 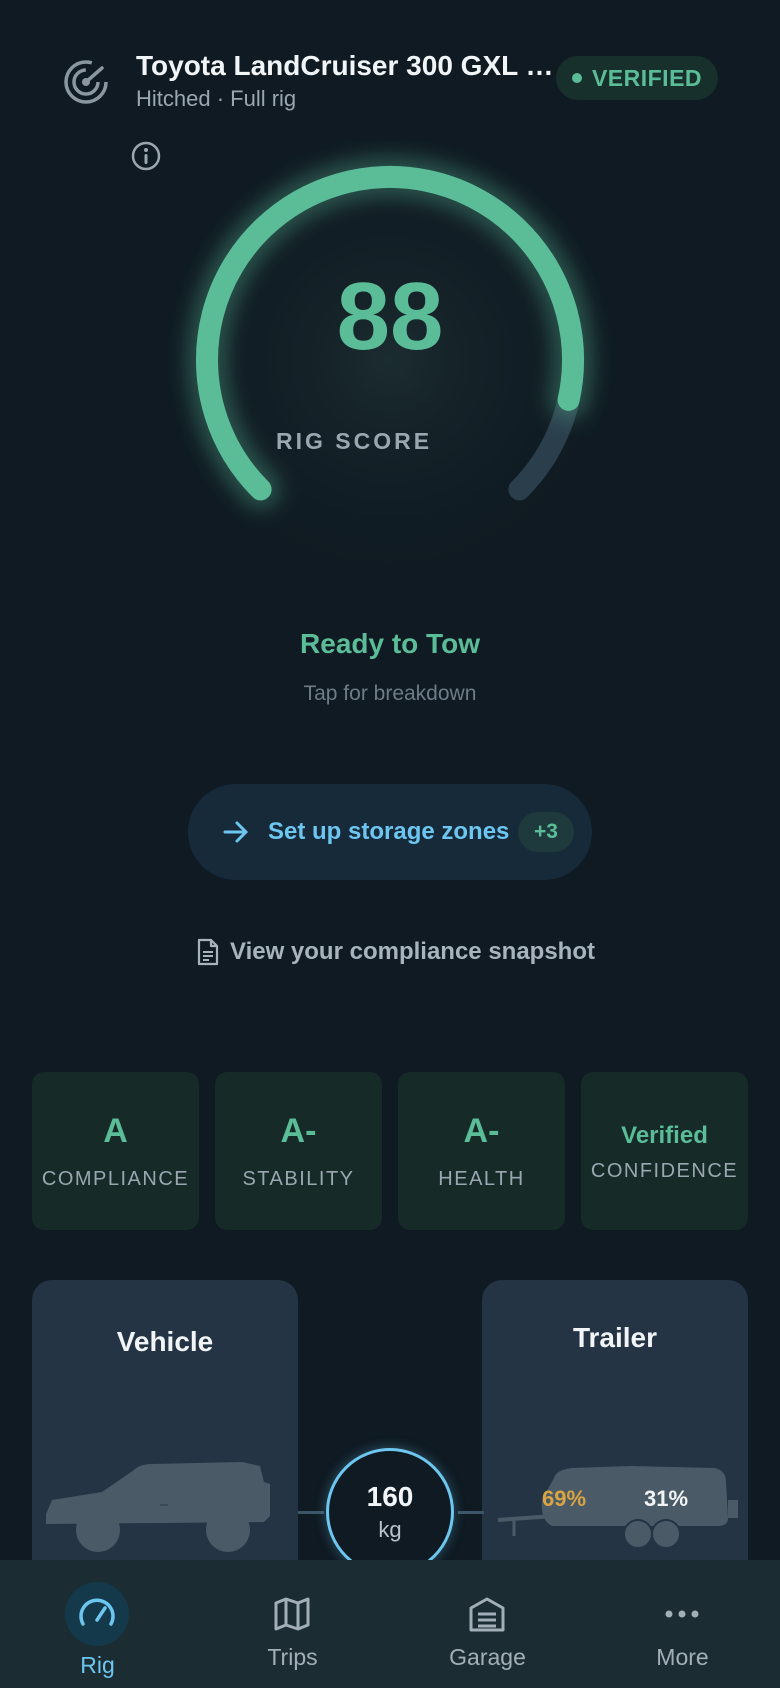 What do you see at coordinates (298, 1179) in the screenshot?
I see `grade-label: STABILITY` at bounding box center [298, 1179].